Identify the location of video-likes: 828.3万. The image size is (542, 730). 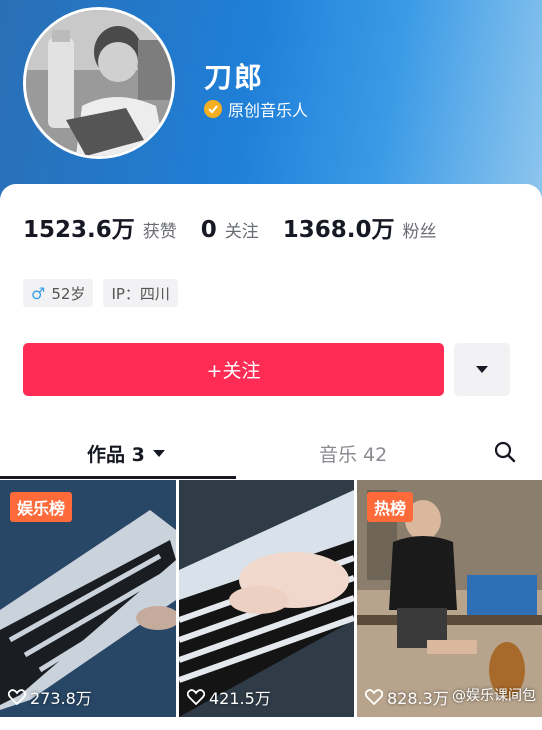
(407, 697).